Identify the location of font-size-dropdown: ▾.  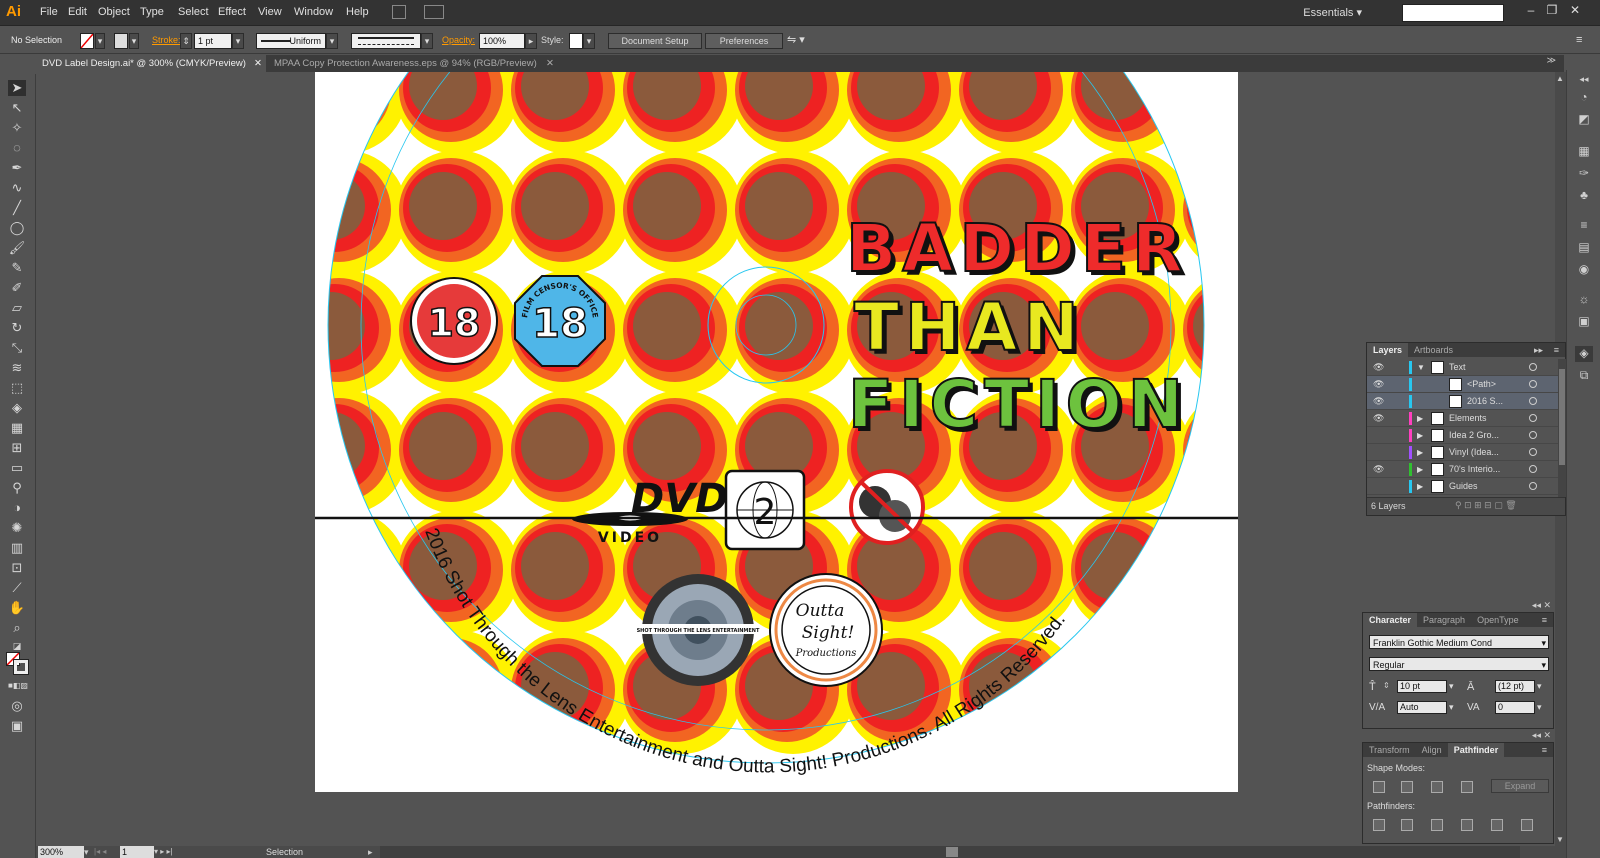
(1451, 686).